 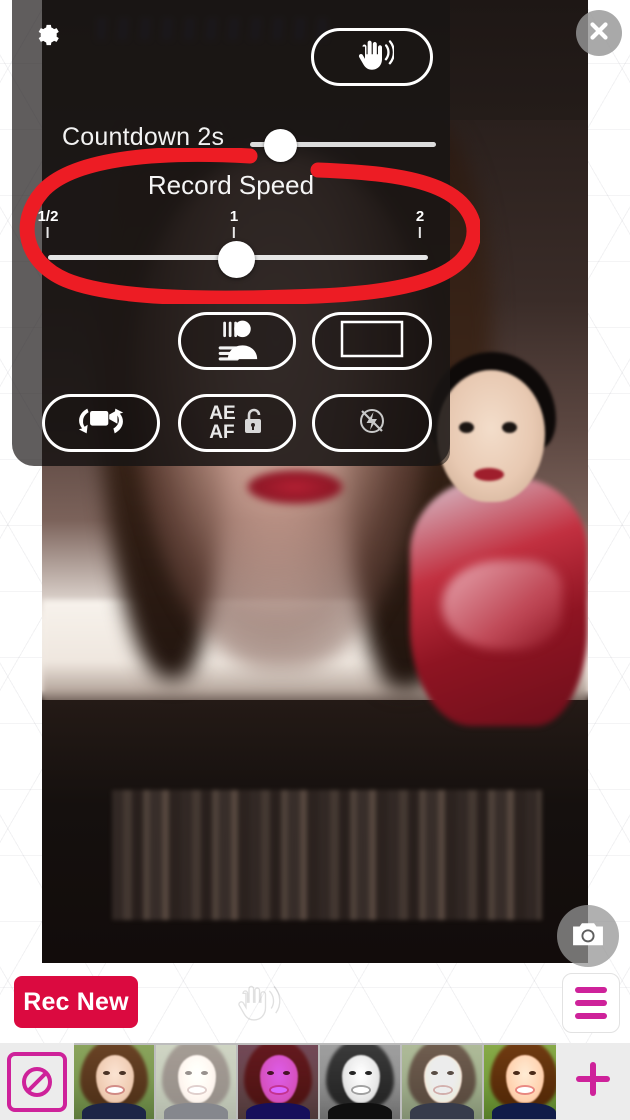 I want to click on flash-off-icon, so click(x=372, y=423).